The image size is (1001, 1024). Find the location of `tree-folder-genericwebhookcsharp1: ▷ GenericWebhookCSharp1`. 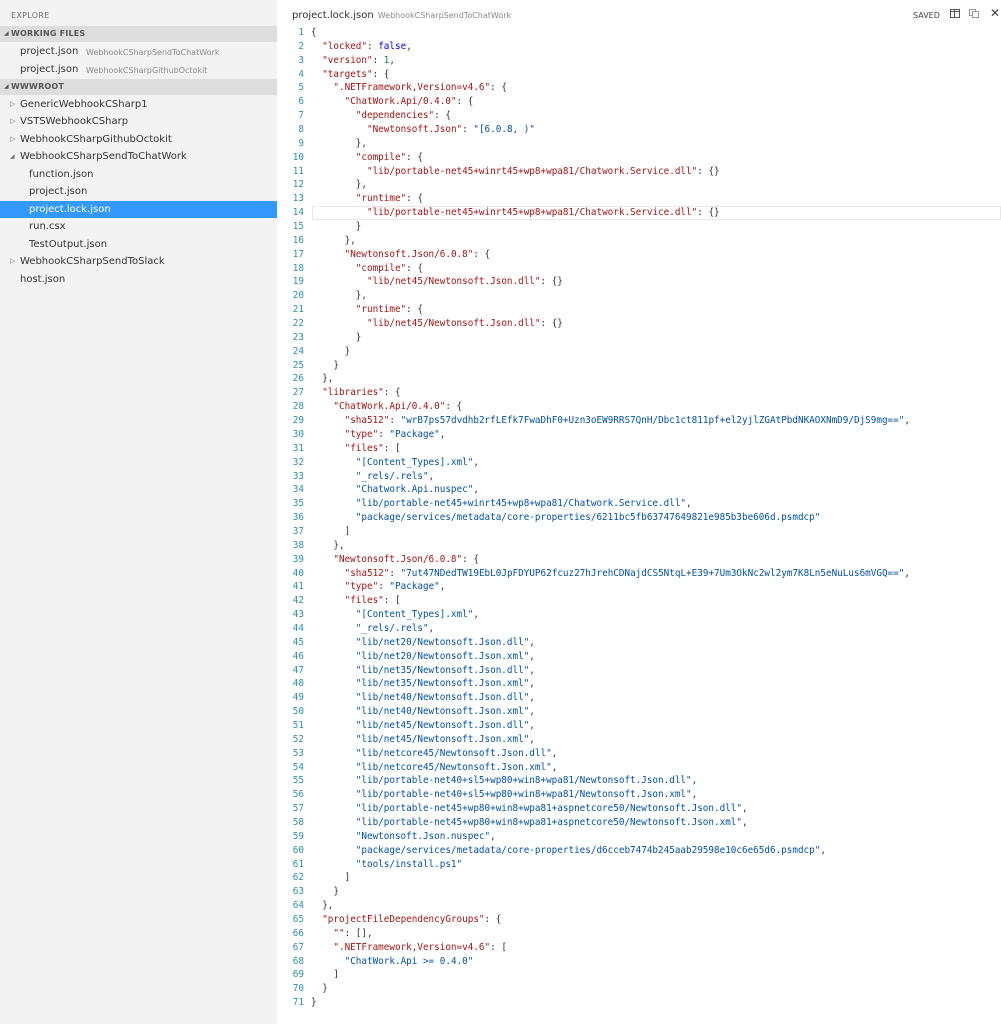

tree-folder-genericwebhookcsharp1: ▷ GenericWebhookCSharp1 is located at coordinates (138, 104).